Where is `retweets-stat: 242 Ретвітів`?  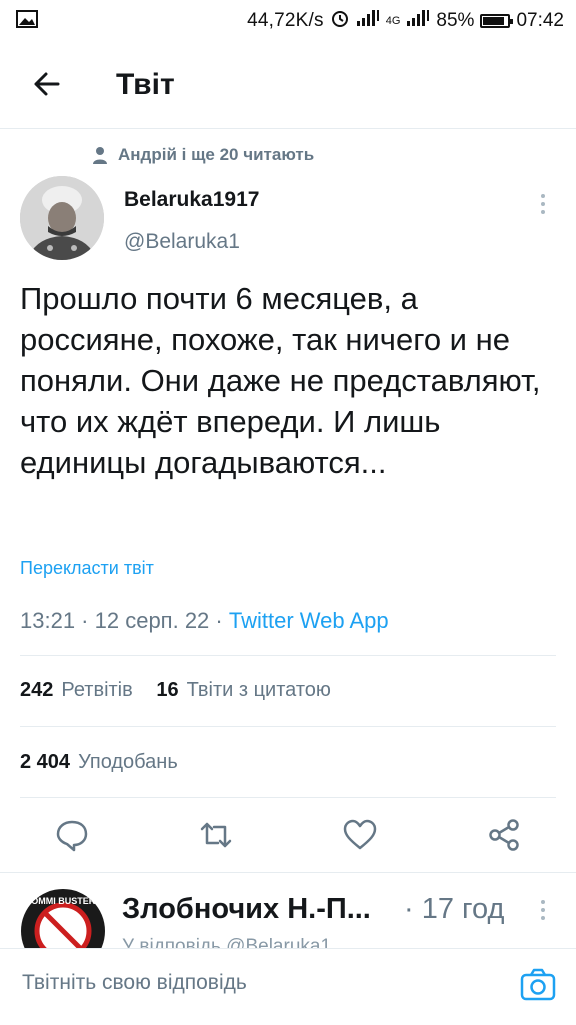 retweets-stat: 242 Ретвітів is located at coordinates (76, 690).